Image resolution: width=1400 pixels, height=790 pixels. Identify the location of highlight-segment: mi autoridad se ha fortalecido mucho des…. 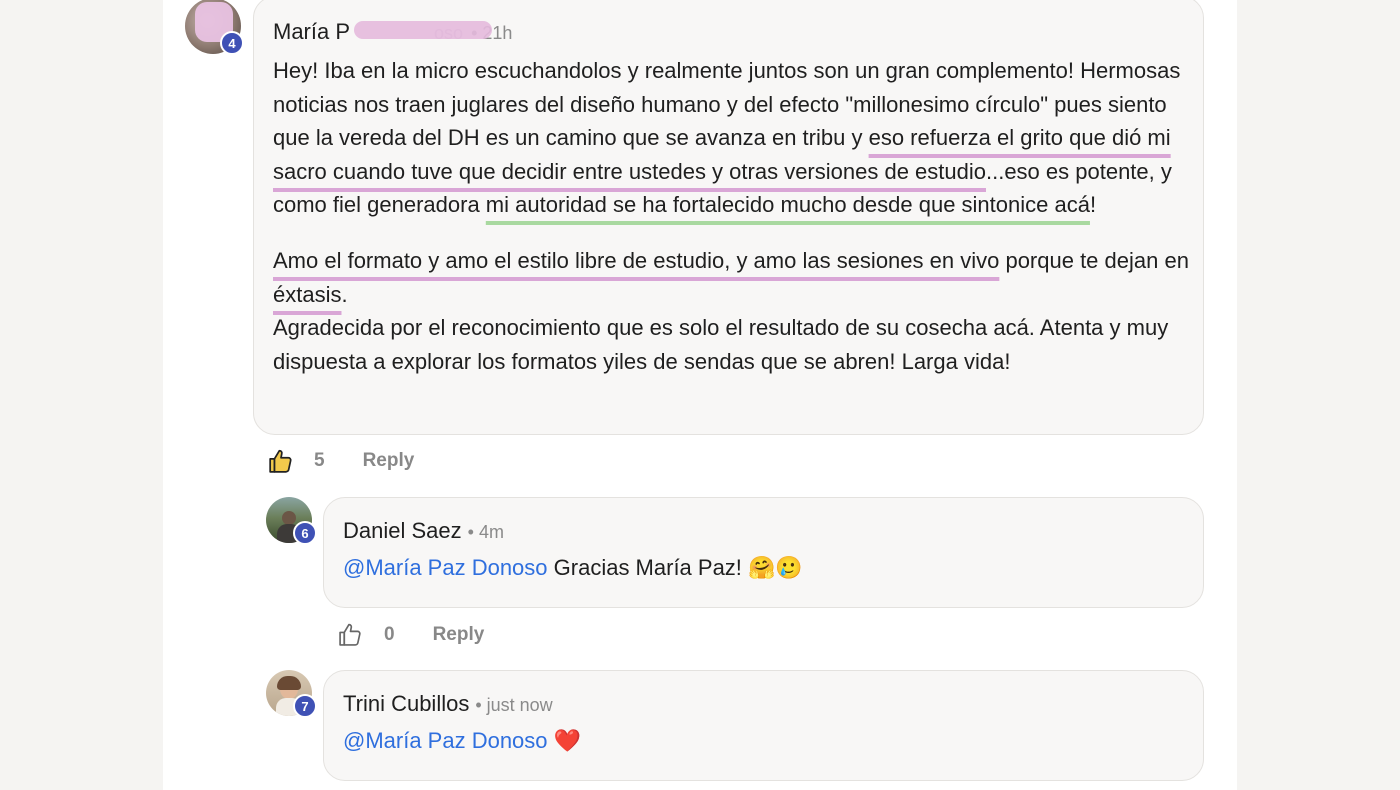
(787, 205).